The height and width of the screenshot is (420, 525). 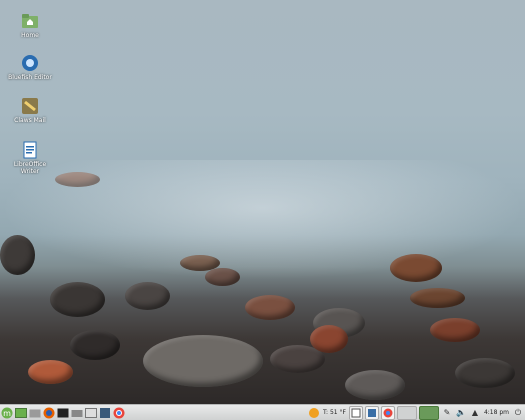 I want to click on show-desktop-button, so click(x=21, y=413).